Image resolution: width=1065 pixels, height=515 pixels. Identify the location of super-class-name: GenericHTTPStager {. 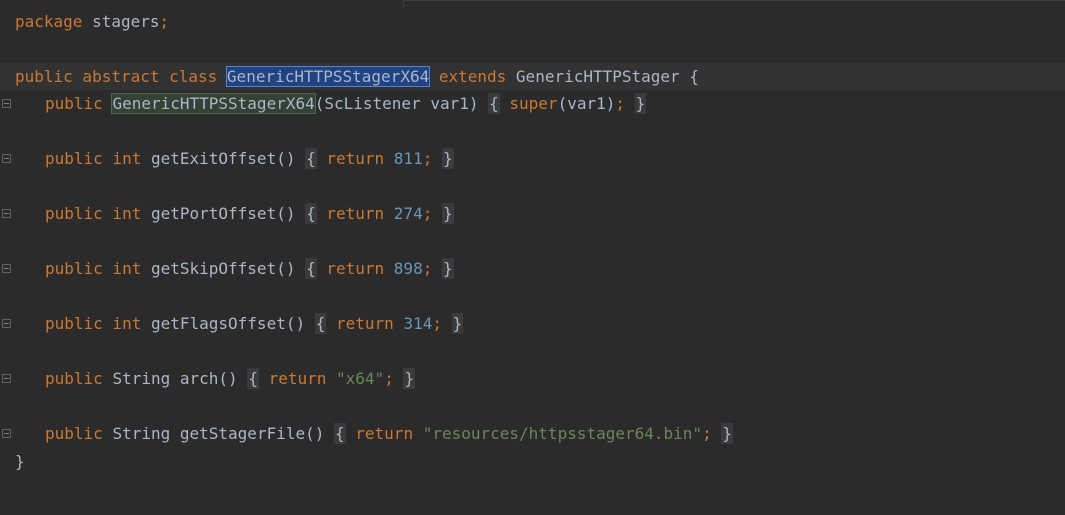
(607, 76).